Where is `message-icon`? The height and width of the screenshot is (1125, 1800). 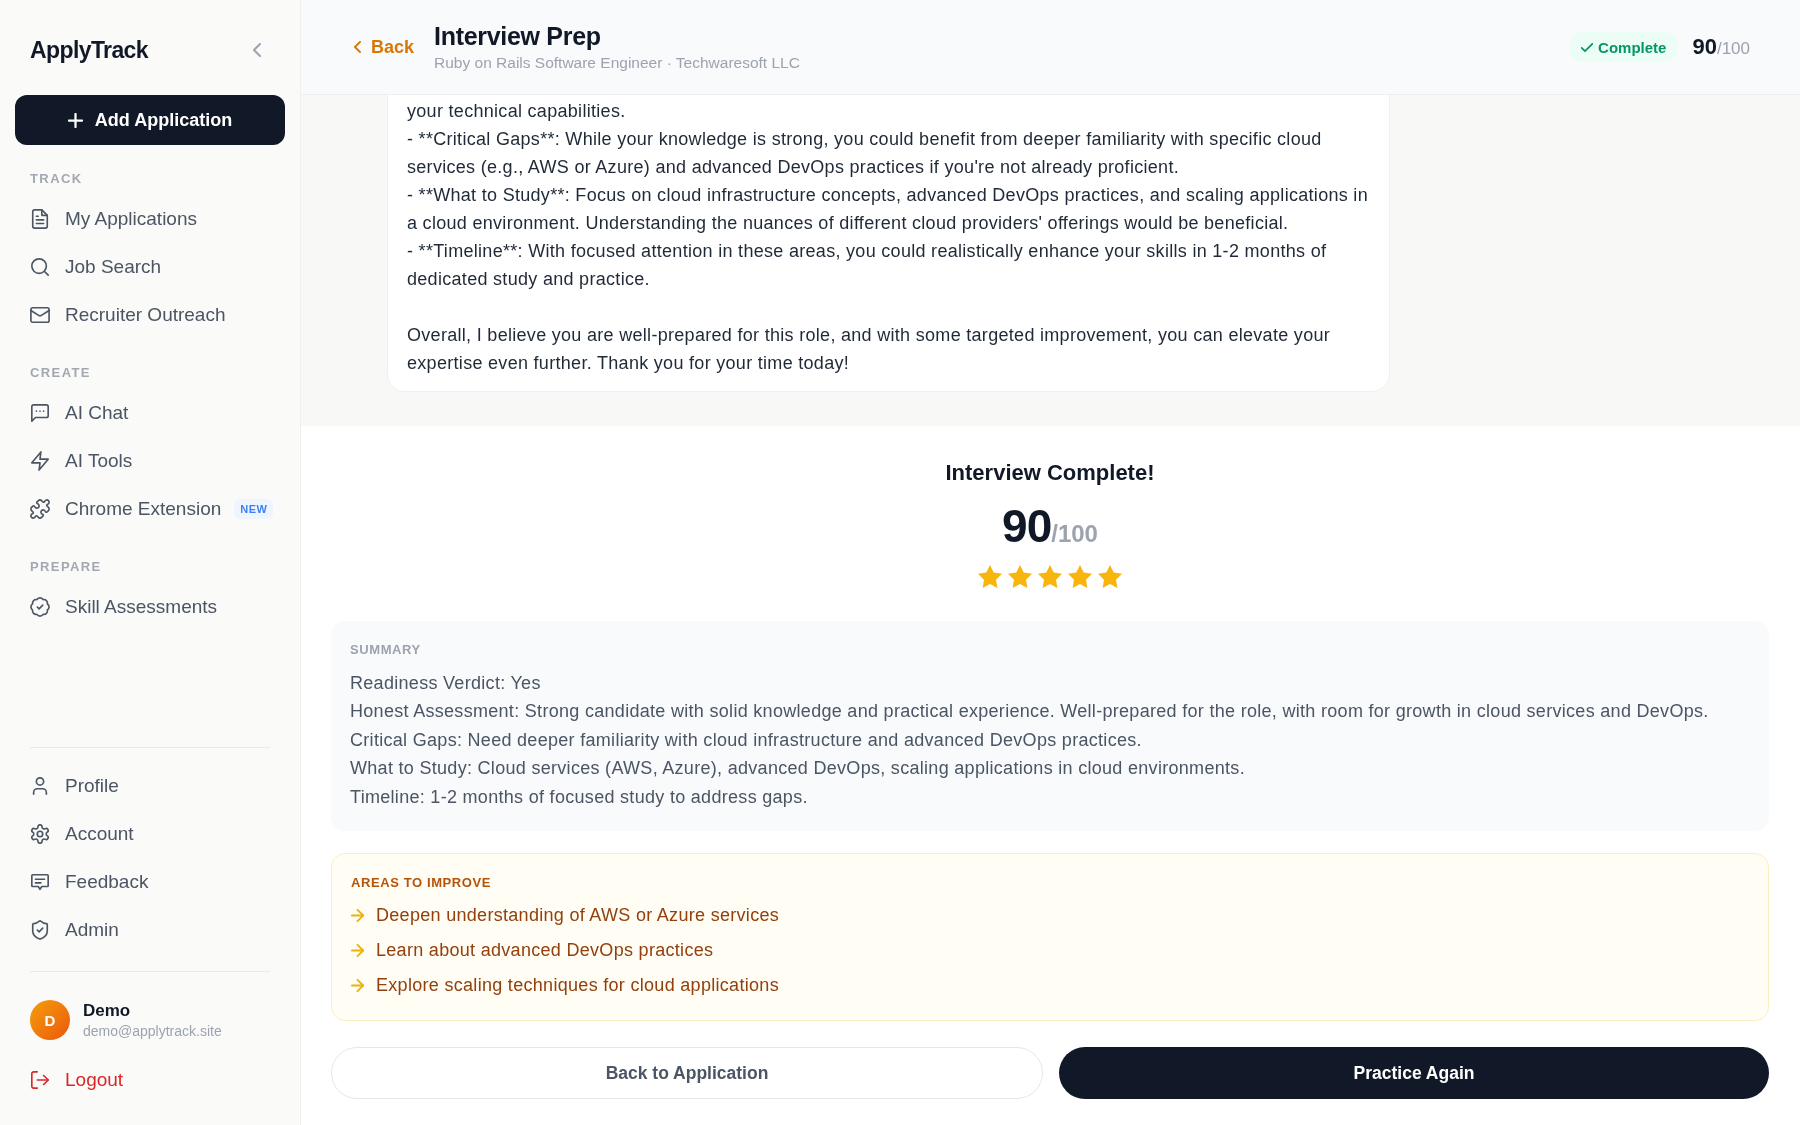
message-icon is located at coordinates (40, 882).